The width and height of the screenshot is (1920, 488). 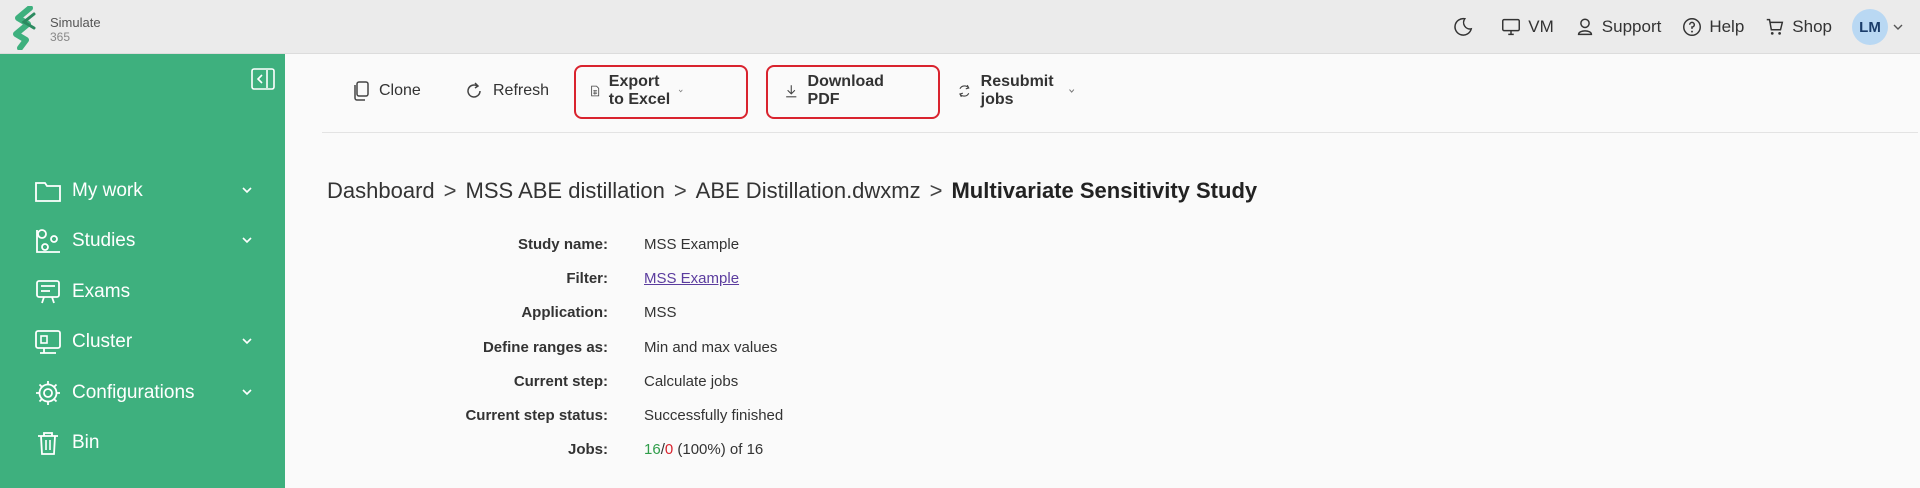 What do you see at coordinates (964, 91) in the screenshot?
I see `resubmit-icon` at bounding box center [964, 91].